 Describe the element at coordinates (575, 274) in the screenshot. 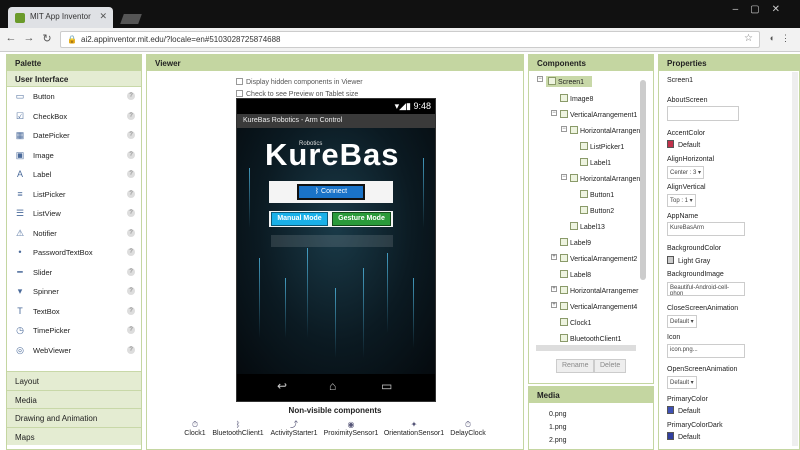

I see `tree-node-label8: Label8` at that location.